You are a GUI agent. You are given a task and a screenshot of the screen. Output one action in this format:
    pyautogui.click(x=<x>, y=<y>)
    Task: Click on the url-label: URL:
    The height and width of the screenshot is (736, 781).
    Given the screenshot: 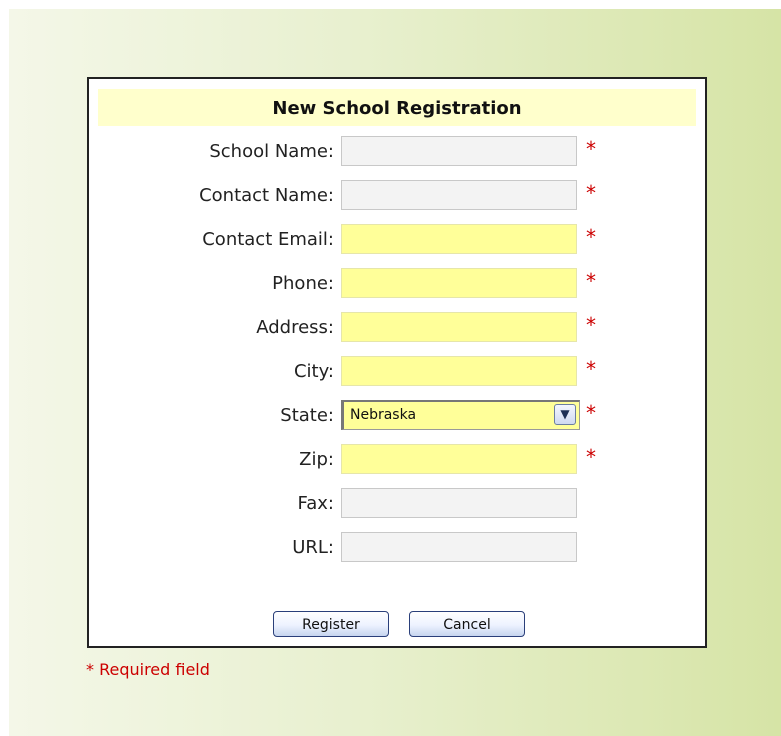 What is the action you would take?
    pyautogui.click(x=313, y=547)
    